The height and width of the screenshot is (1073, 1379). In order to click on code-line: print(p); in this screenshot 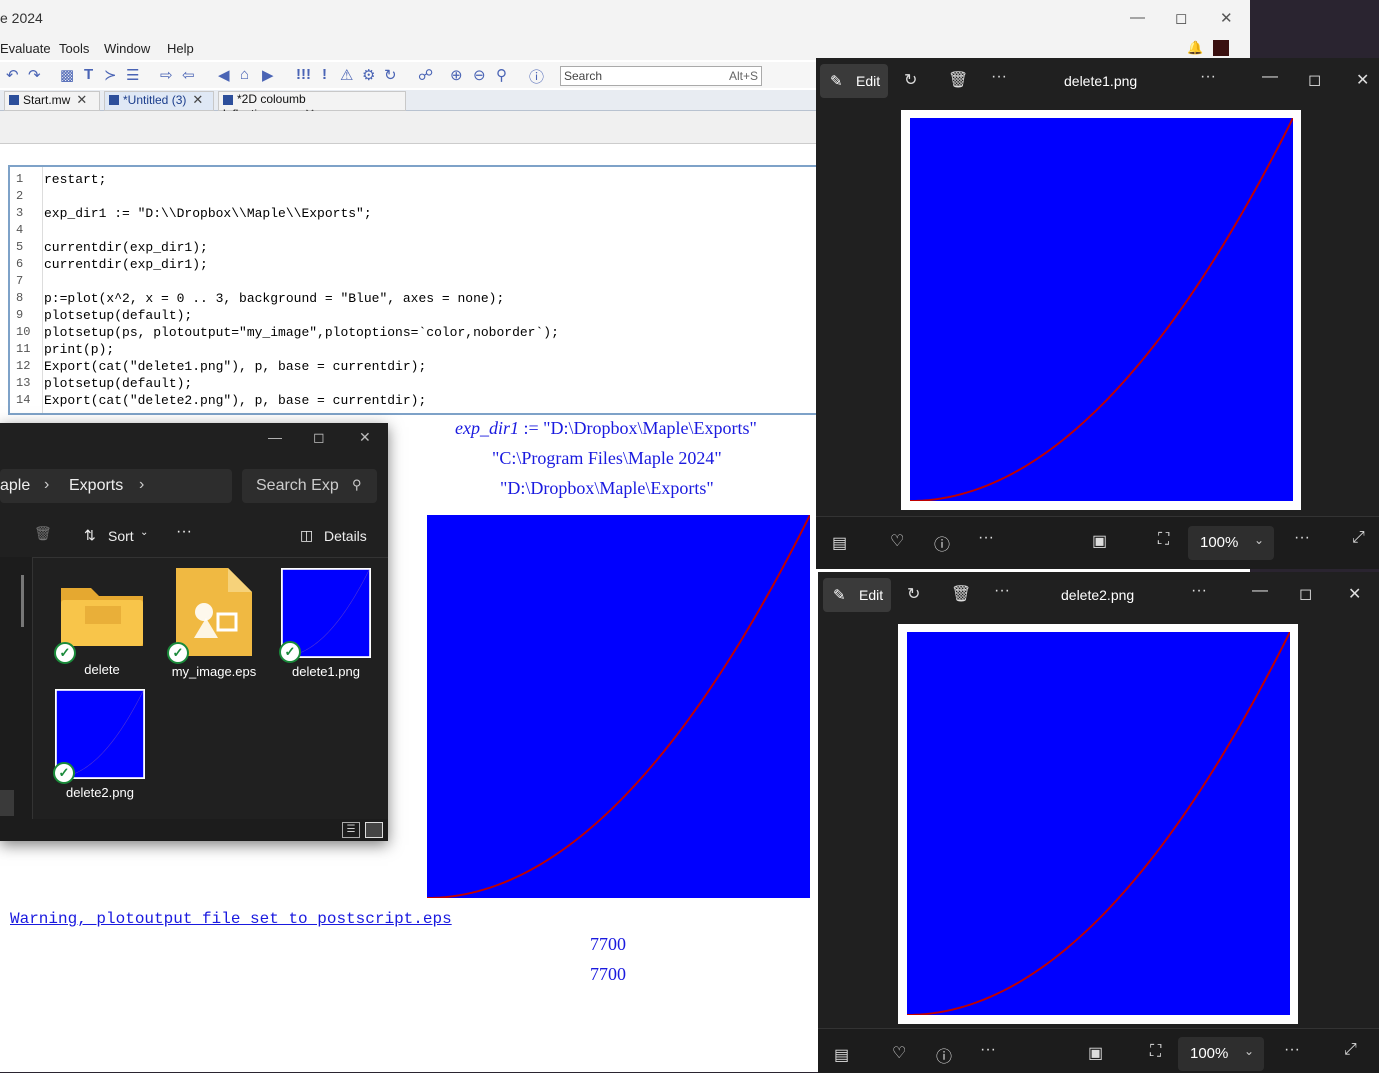, I will do `click(79, 349)`.